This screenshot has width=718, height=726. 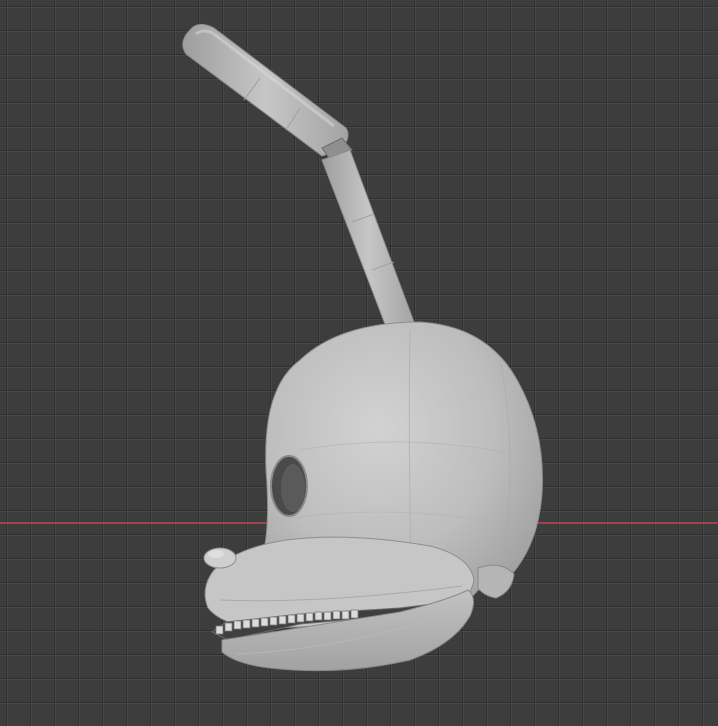 What do you see at coordinates (368, 243) in the screenshot?
I see `ear-lower-segment` at bounding box center [368, 243].